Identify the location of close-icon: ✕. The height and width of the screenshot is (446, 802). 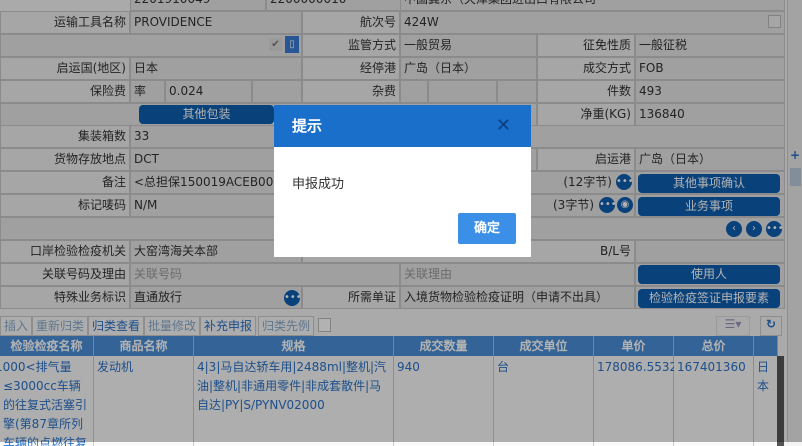
(503, 126).